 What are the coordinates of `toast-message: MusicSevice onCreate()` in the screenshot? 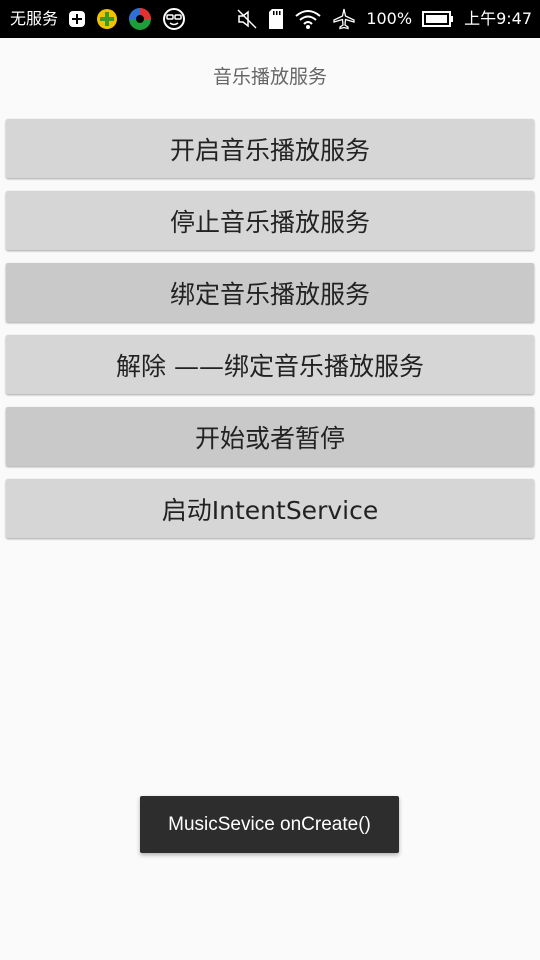 It's located at (269, 824).